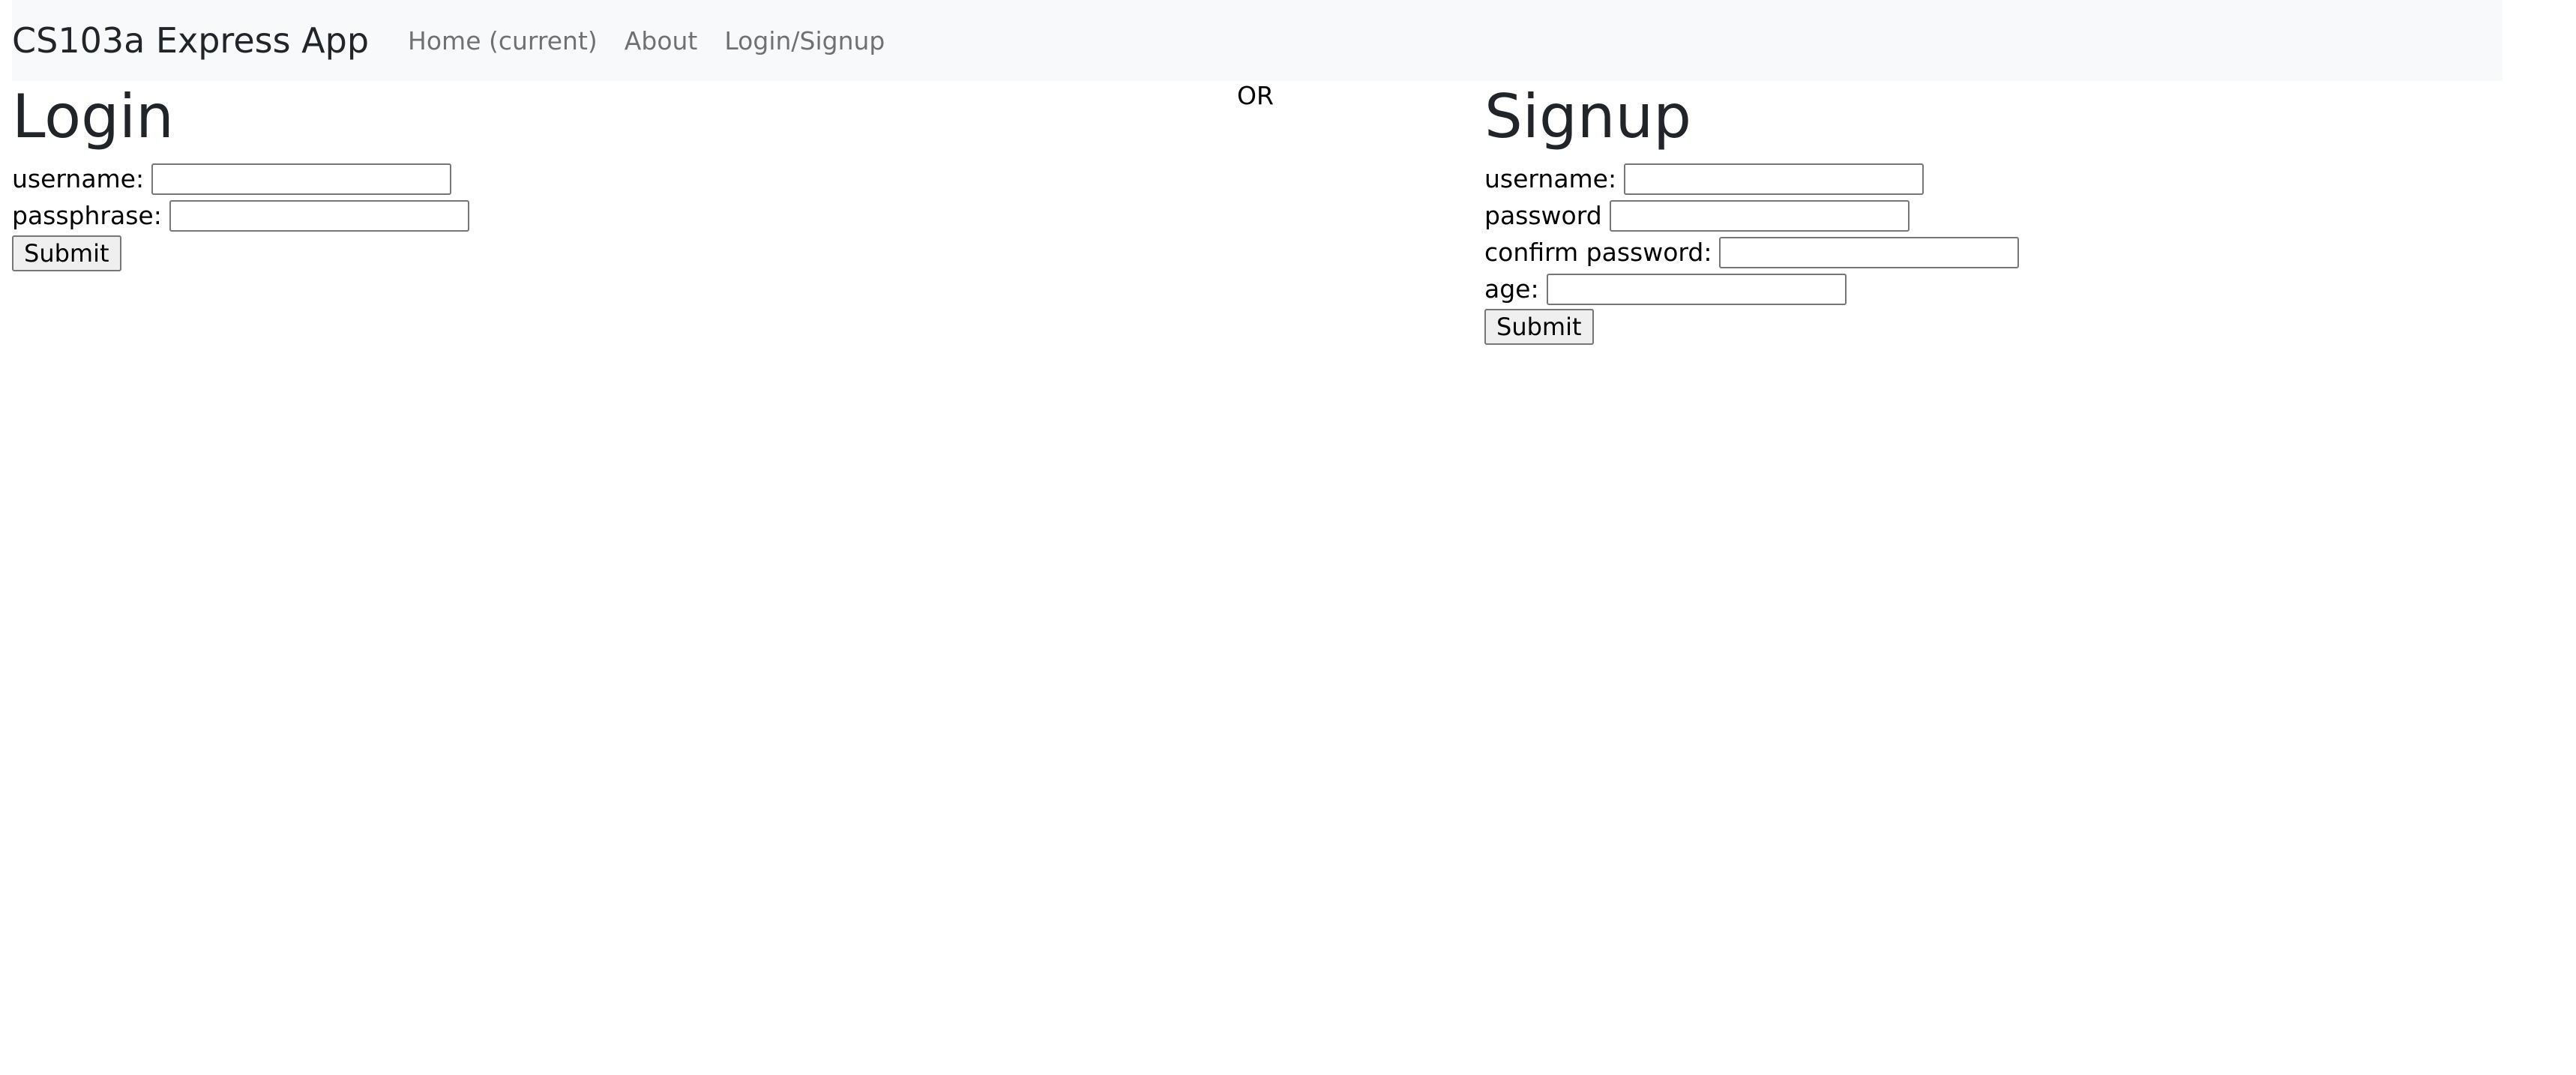  Describe the element at coordinates (662, 40) in the screenshot. I see `nav-link-about: About` at that location.